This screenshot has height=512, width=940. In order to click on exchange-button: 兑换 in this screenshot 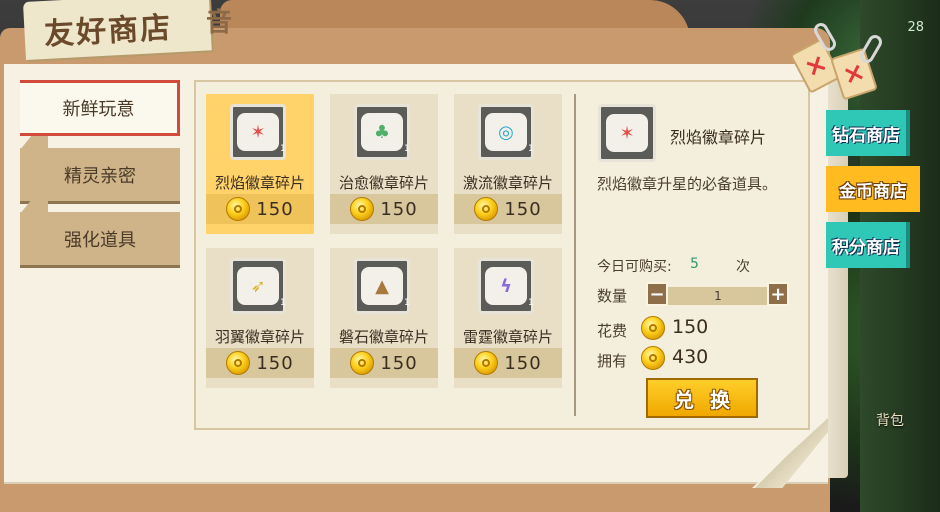, I will do `click(702, 398)`.